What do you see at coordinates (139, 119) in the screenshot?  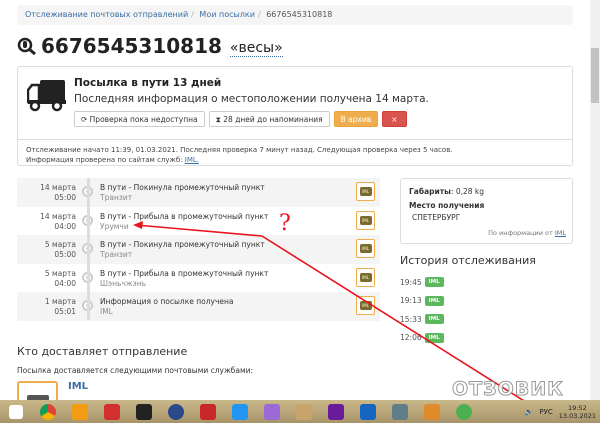 I see `check-button: ⟳ Проверка пока недоступна` at bounding box center [139, 119].